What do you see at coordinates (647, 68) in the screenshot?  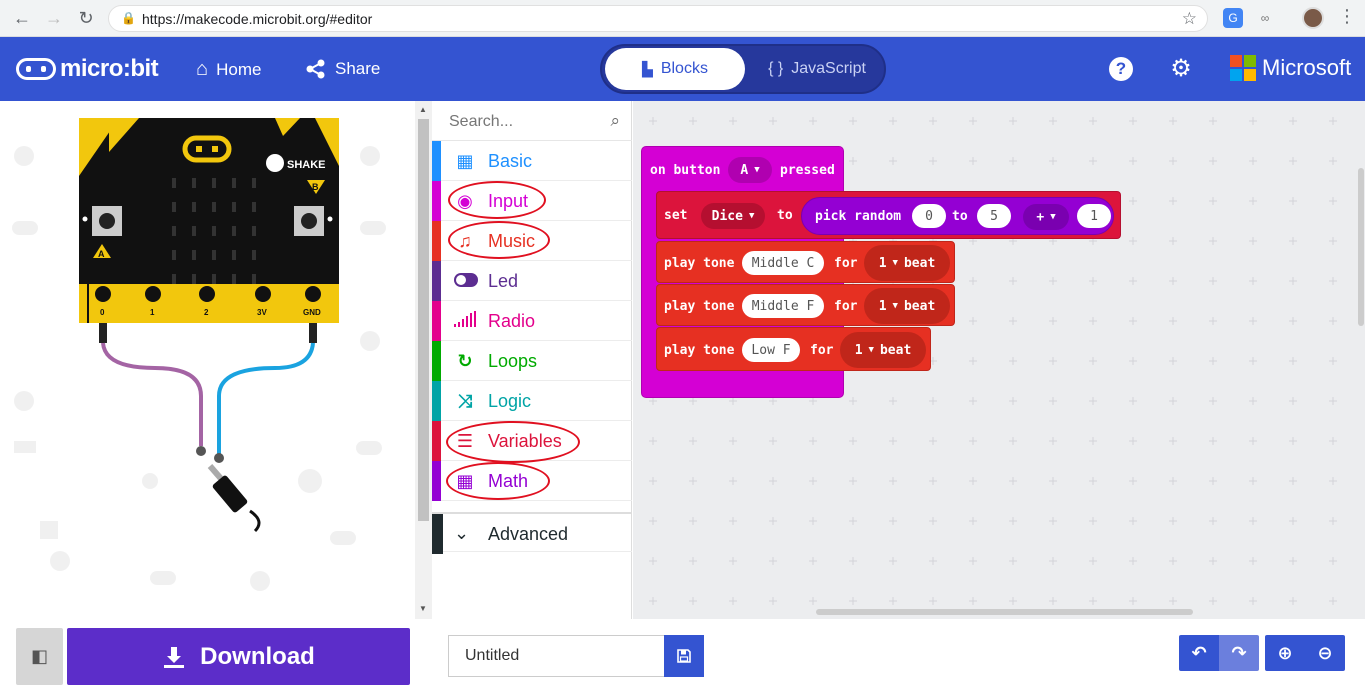 I see `puzzle-icon: ▙` at bounding box center [647, 68].